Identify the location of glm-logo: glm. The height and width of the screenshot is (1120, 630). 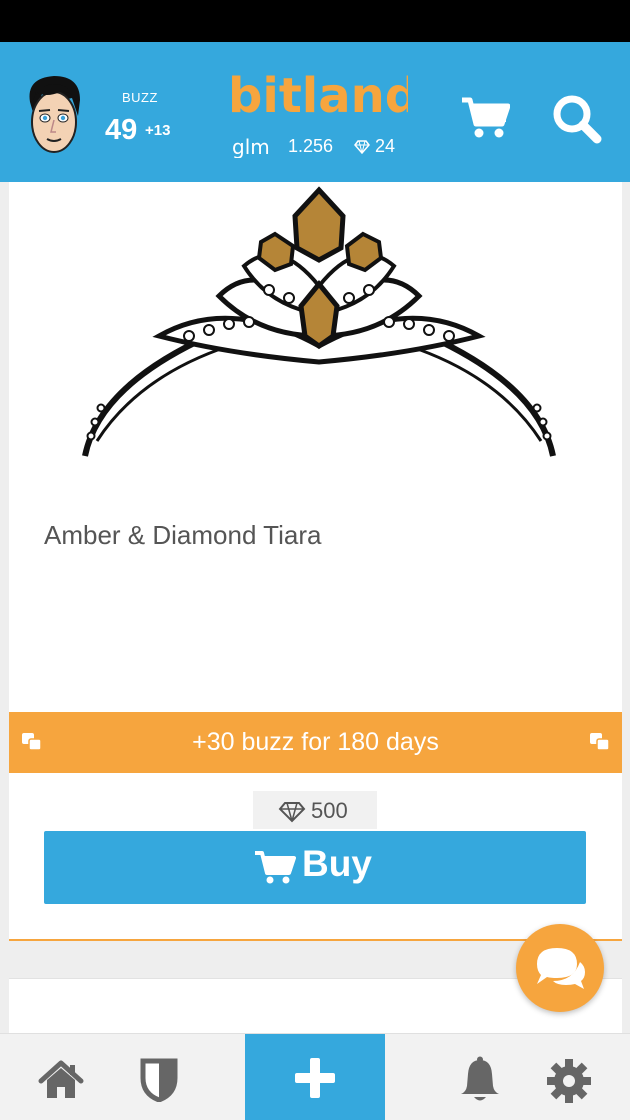
(251, 146).